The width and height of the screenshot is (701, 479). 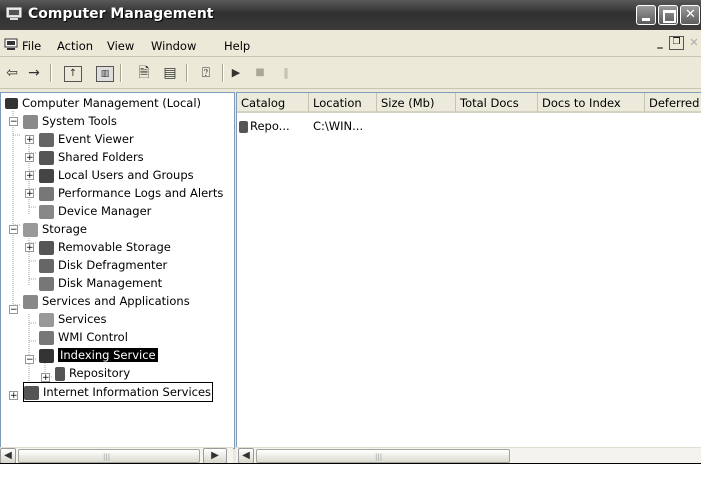 What do you see at coordinates (237, 46) in the screenshot?
I see `menu-help: Help` at bounding box center [237, 46].